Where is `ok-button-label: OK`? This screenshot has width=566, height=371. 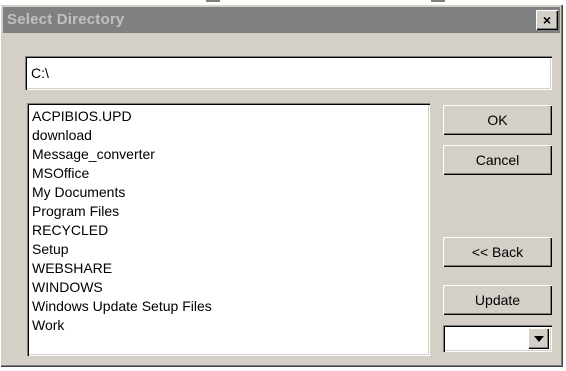 ok-button-label: OK is located at coordinates (497, 120).